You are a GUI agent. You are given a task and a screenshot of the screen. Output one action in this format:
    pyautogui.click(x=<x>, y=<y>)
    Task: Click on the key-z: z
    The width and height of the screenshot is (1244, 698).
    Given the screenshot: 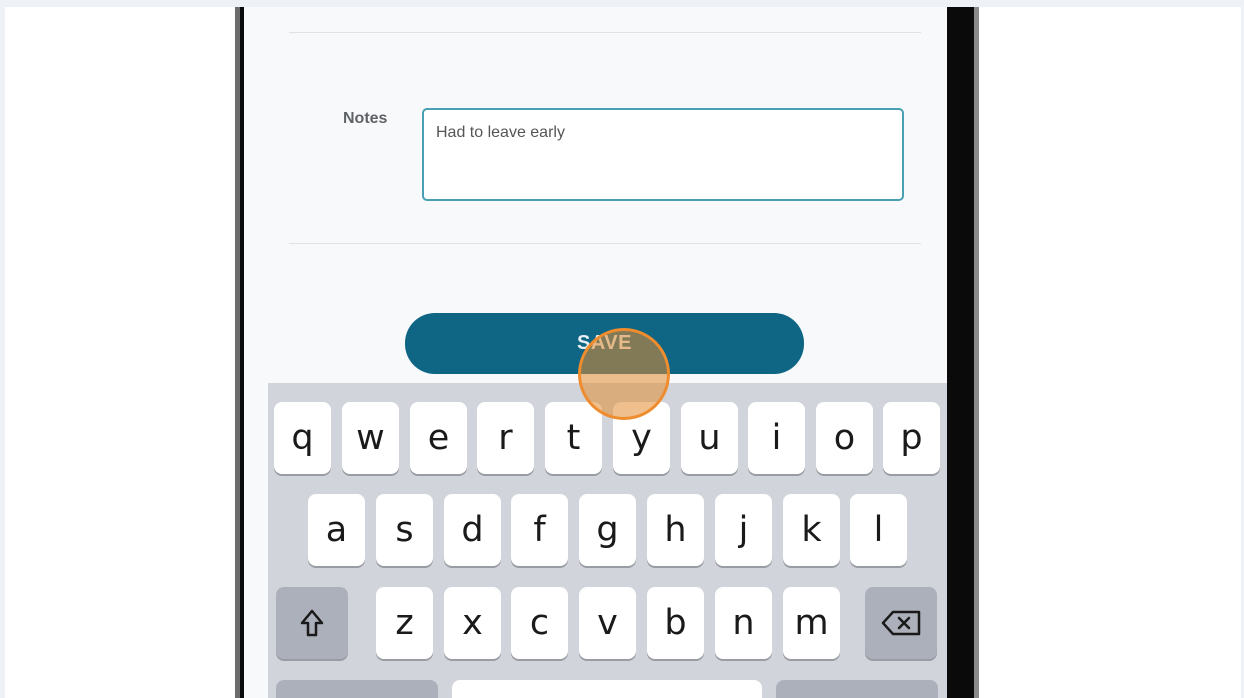 What is the action you would take?
    pyautogui.click(x=404, y=623)
    